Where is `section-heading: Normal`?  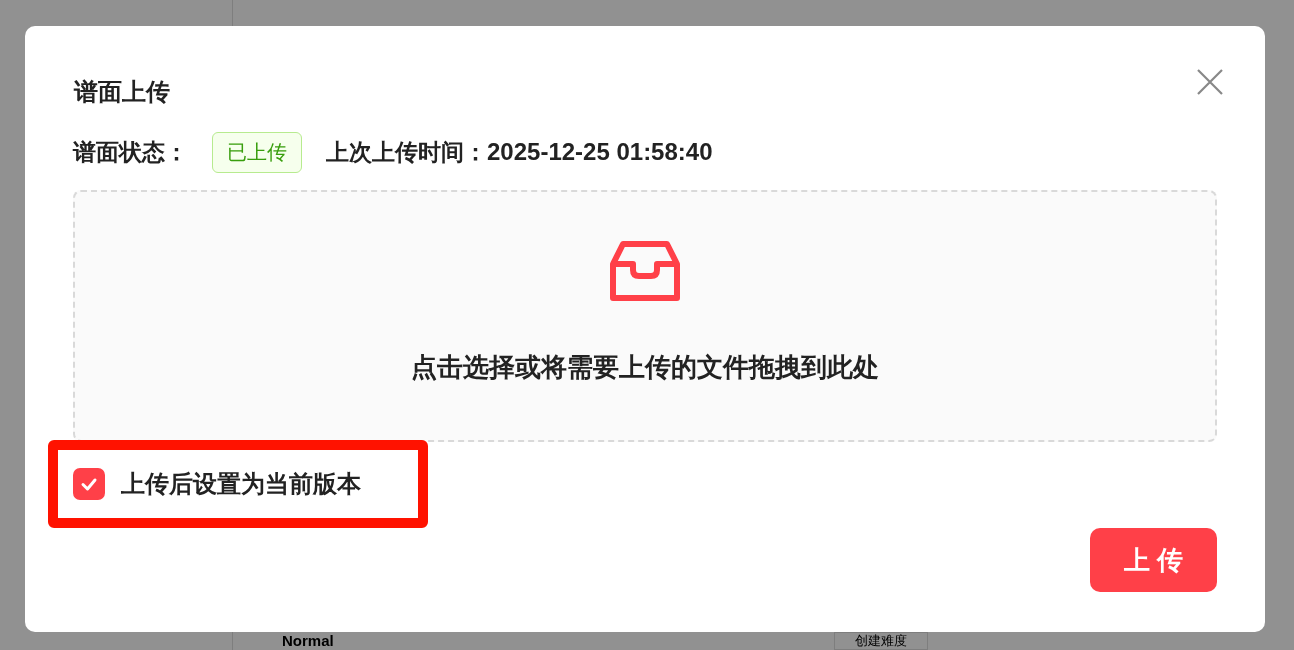
section-heading: Normal is located at coordinates (308, 641).